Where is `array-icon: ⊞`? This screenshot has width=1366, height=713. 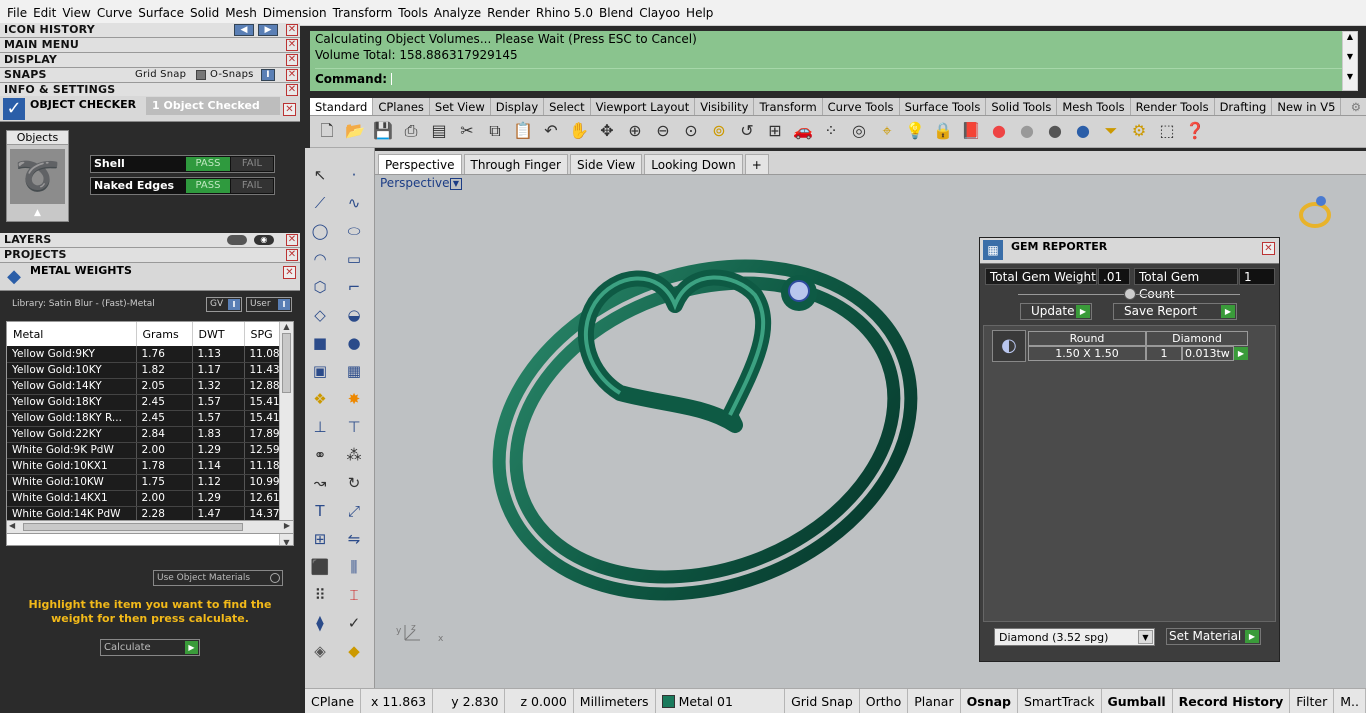
array-icon: ⊞ is located at coordinates (320, 539).